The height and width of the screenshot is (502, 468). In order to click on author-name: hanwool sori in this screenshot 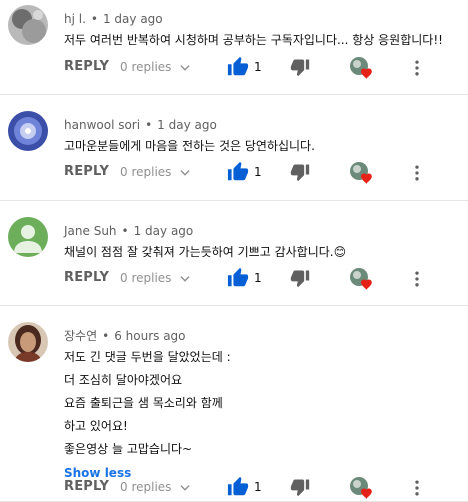, I will do `click(102, 125)`.